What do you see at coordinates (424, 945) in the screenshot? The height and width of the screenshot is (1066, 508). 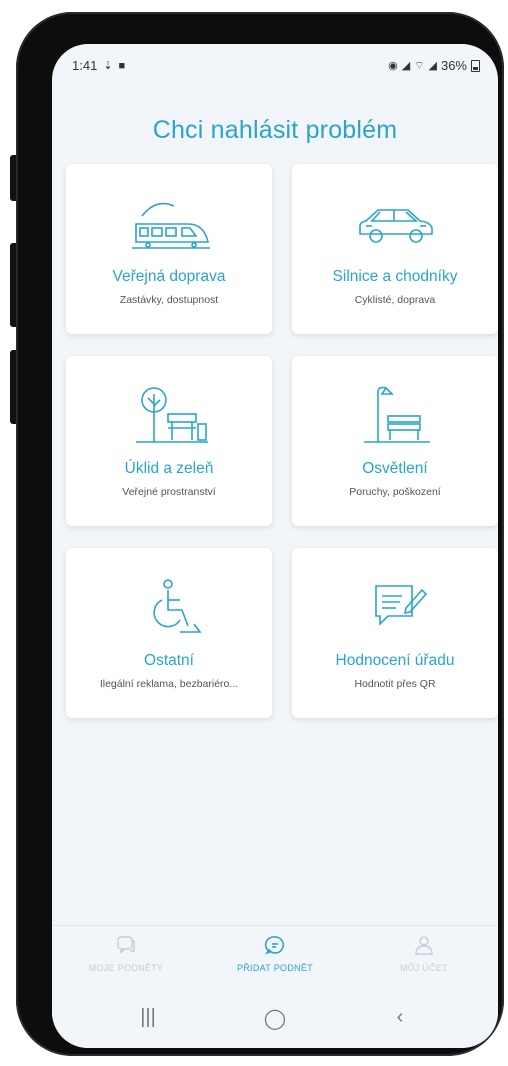 I see `user-icon` at bounding box center [424, 945].